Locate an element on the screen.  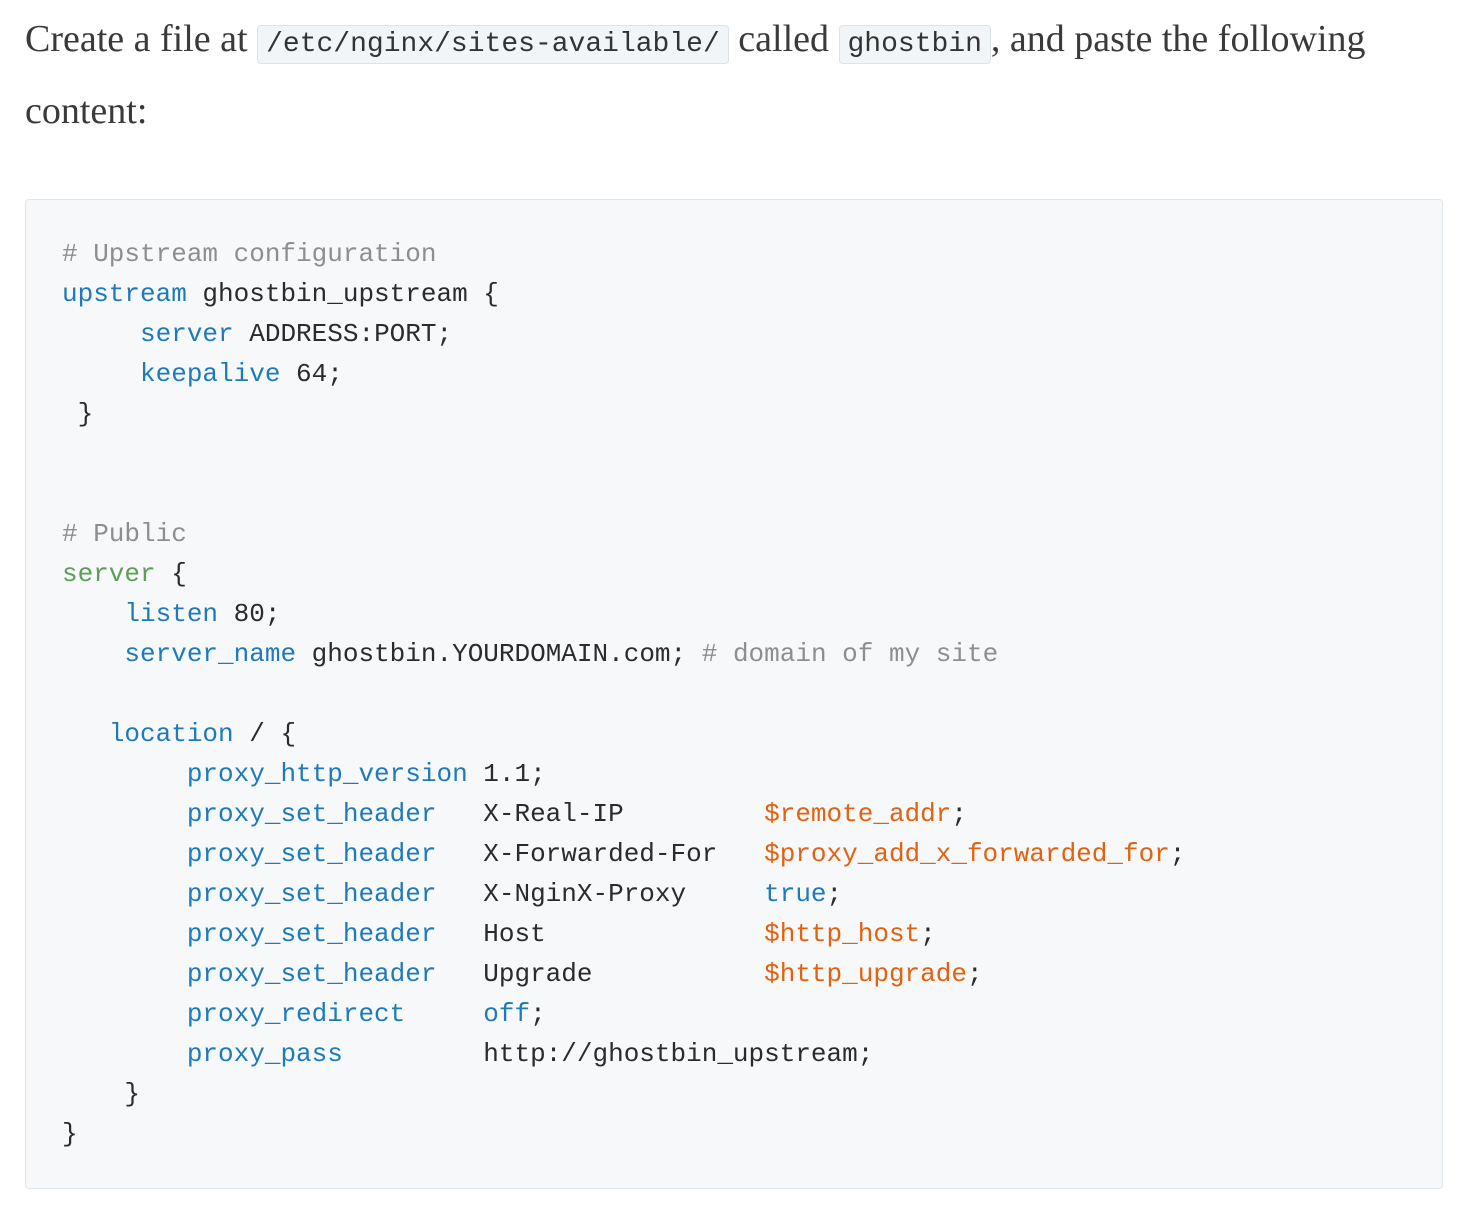
code-token-comment: # Public is located at coordinates (124, 534).